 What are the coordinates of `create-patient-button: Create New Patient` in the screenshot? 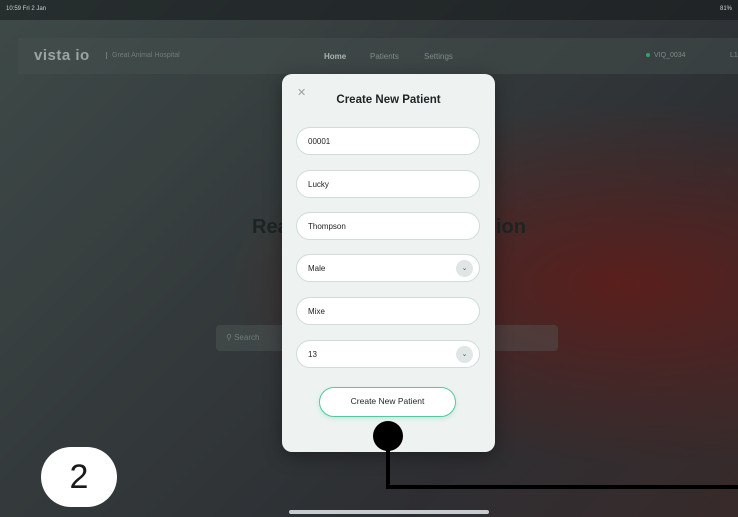 It's located at (387, 402).